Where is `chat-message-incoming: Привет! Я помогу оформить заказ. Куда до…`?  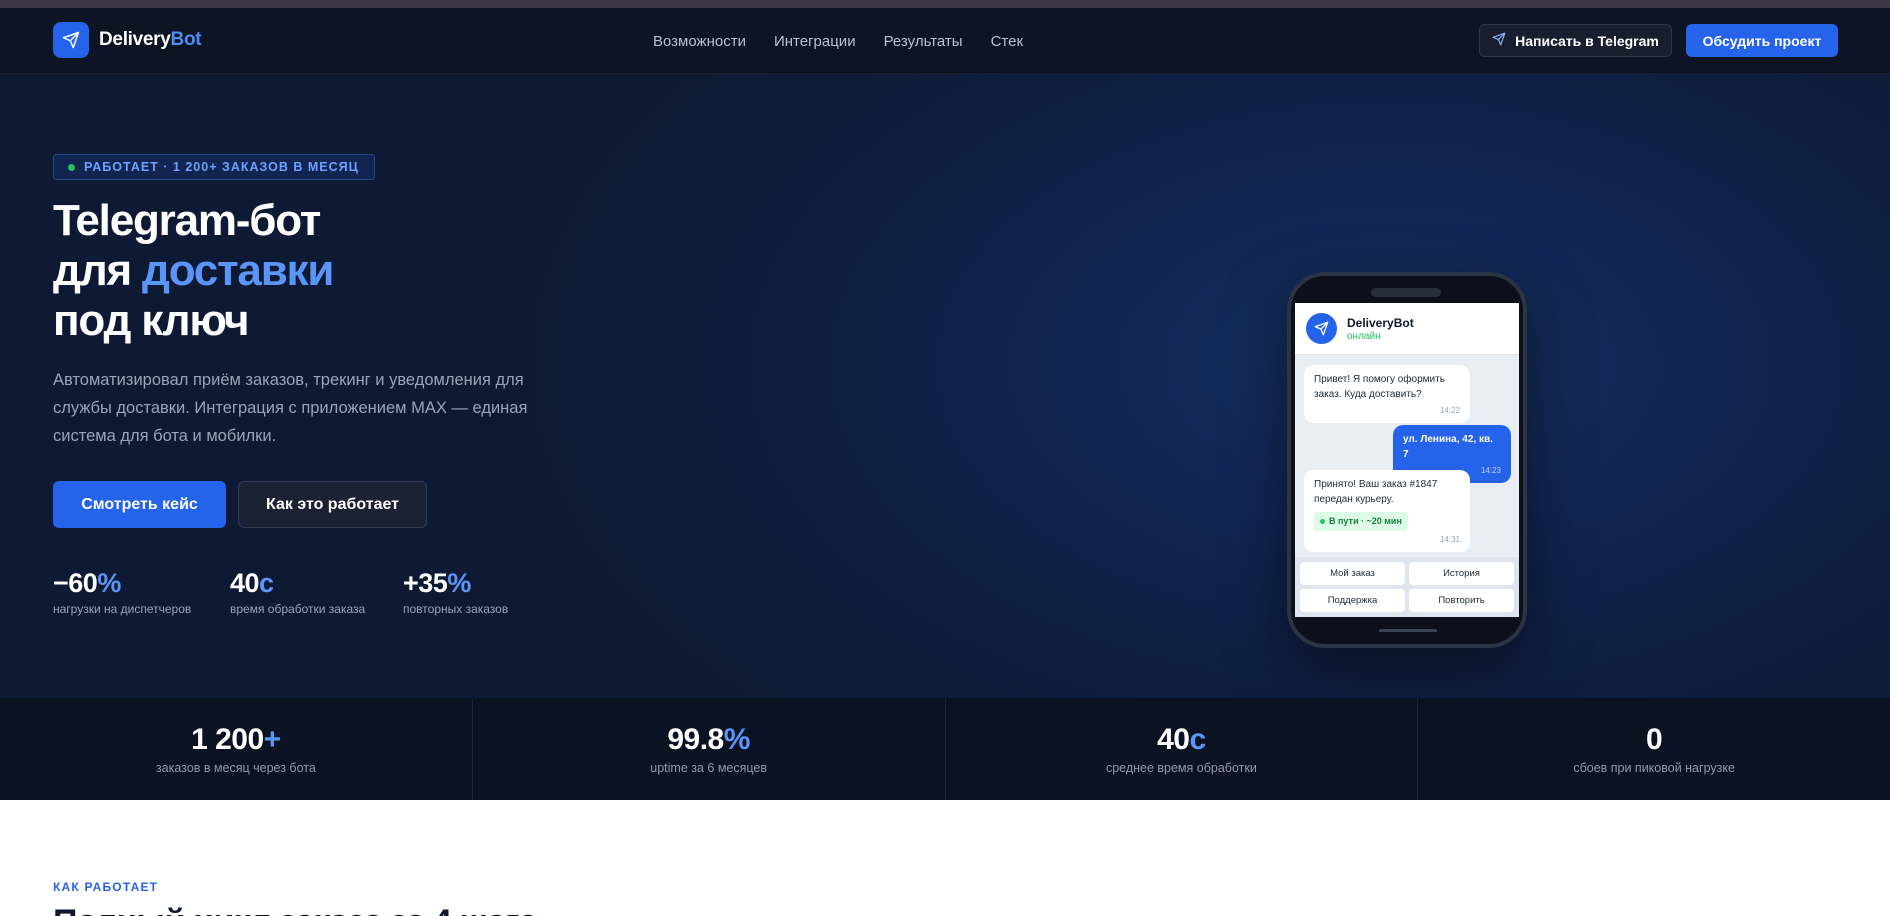 chat-message-incoming: Привет! Я помогу оформить заказ. Куда до… is located at coordinates (1387, 394).